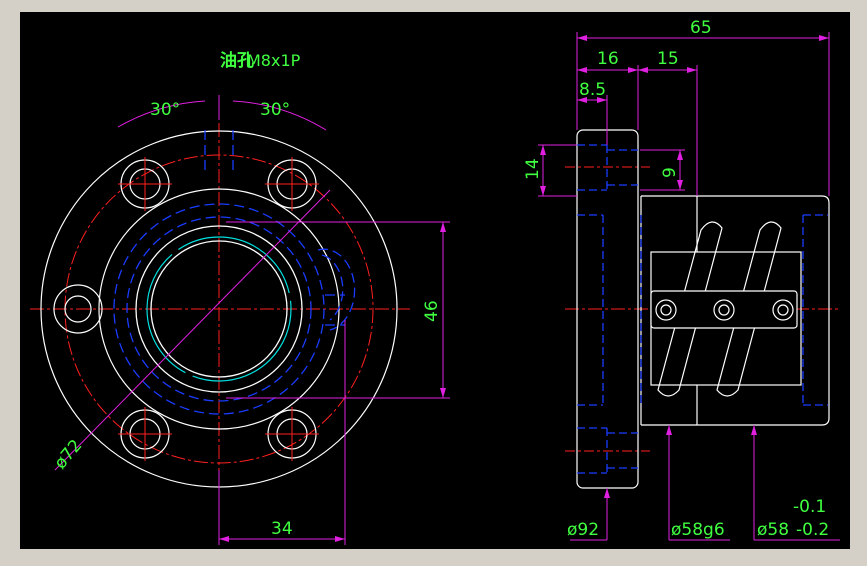  I want to click on thread-label: M8x1P, so click(274, 60).